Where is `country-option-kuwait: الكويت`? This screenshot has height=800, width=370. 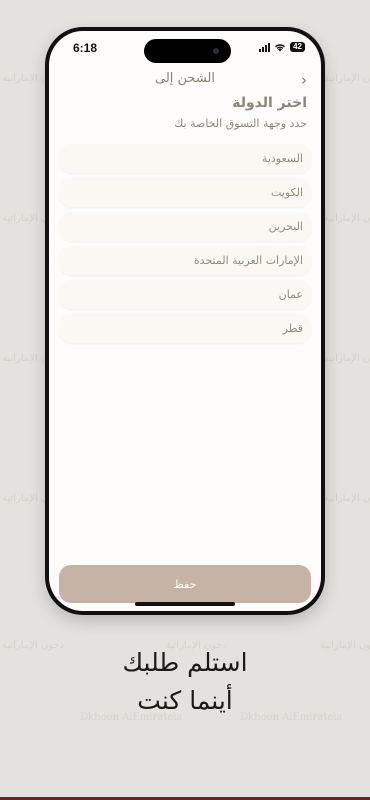 country-option-kuwait: الكويت is located at coordinates (185, 192).